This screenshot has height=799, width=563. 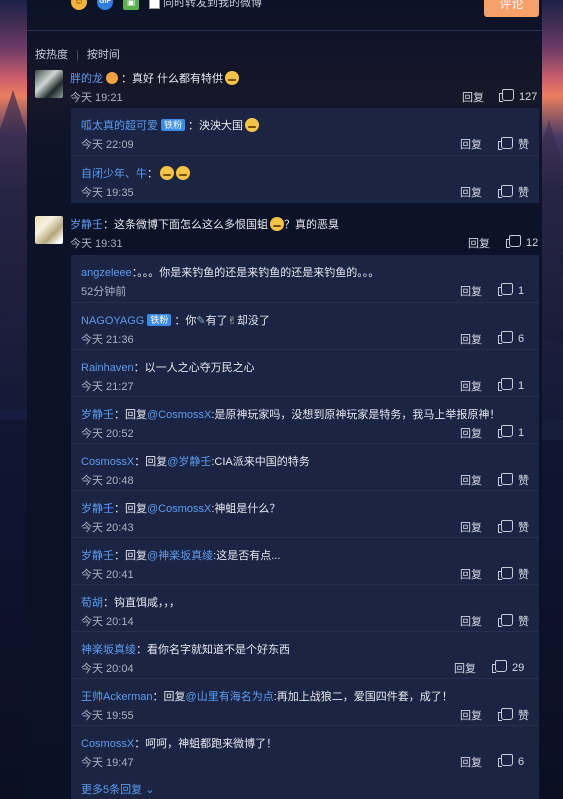 What do you see at coordinates (79, 5) in the screenshot?
I see `emoji-icon: ☺` at bounding box center [79, 5].